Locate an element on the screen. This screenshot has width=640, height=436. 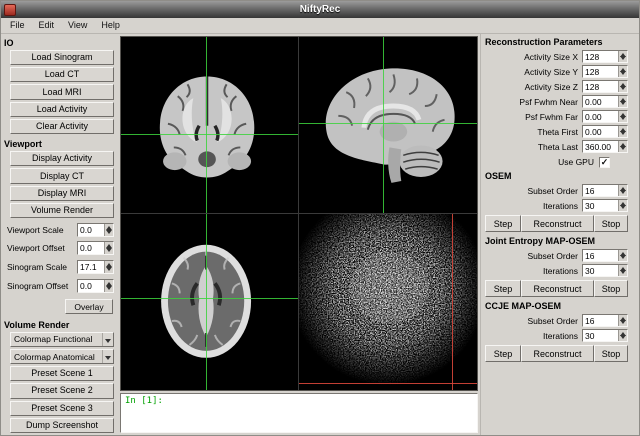
sinogram-offset-spinbox: 0.0 is located at coordinates (95, 286).